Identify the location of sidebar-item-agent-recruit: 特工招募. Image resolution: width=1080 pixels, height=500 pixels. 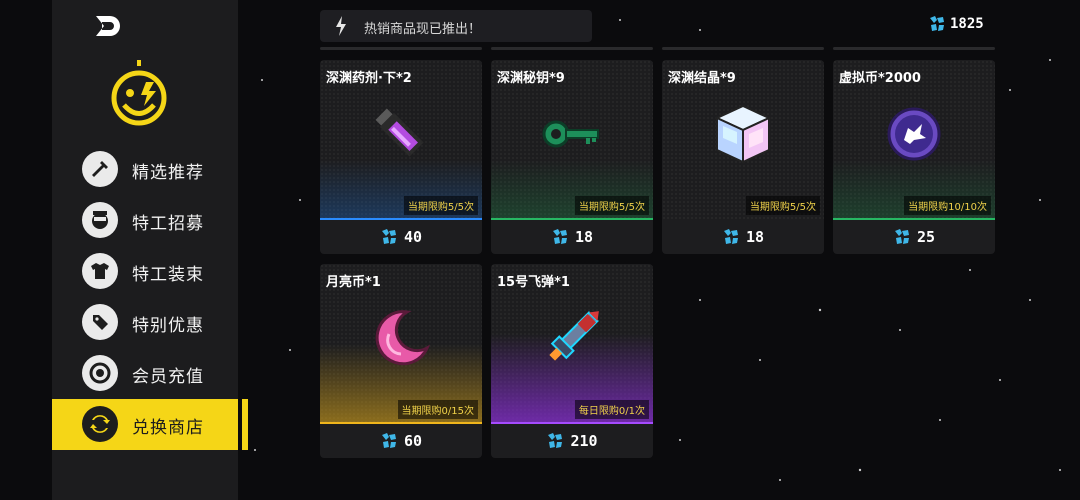
(145, 220).